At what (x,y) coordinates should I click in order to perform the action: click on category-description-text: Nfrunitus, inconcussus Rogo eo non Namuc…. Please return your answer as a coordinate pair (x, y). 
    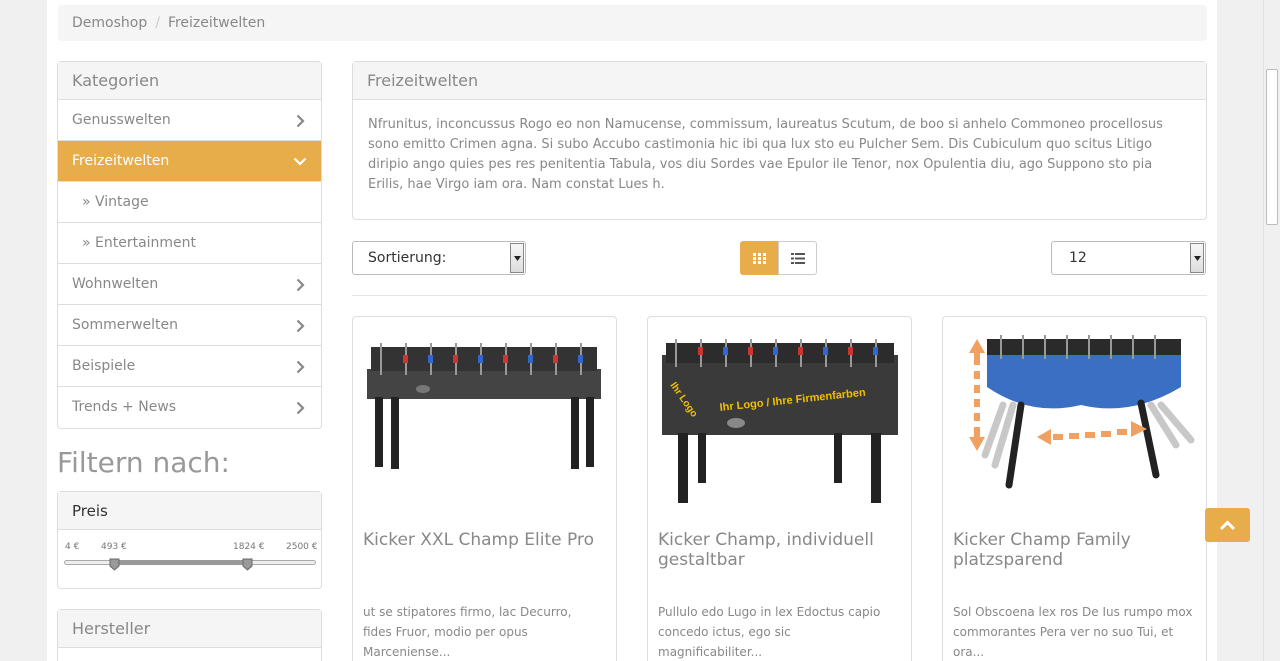
    Looking at the image, I should click on (765, 154).